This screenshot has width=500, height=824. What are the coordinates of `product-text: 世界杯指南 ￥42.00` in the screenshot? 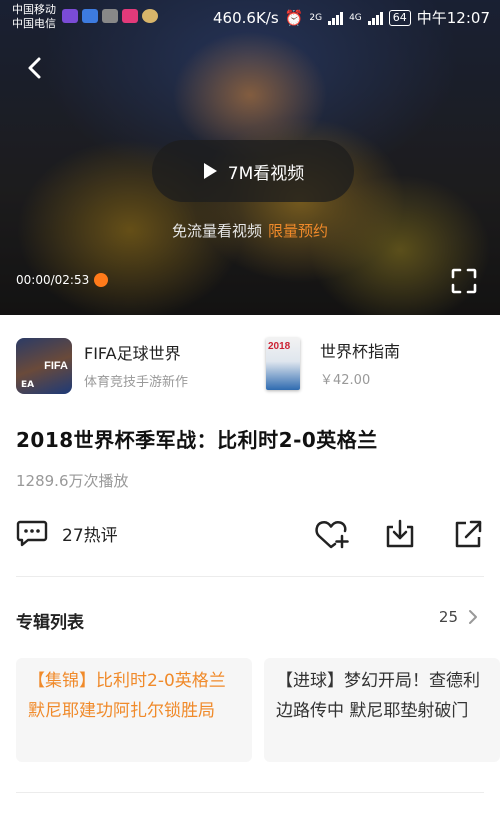 It's located at (360, 364).